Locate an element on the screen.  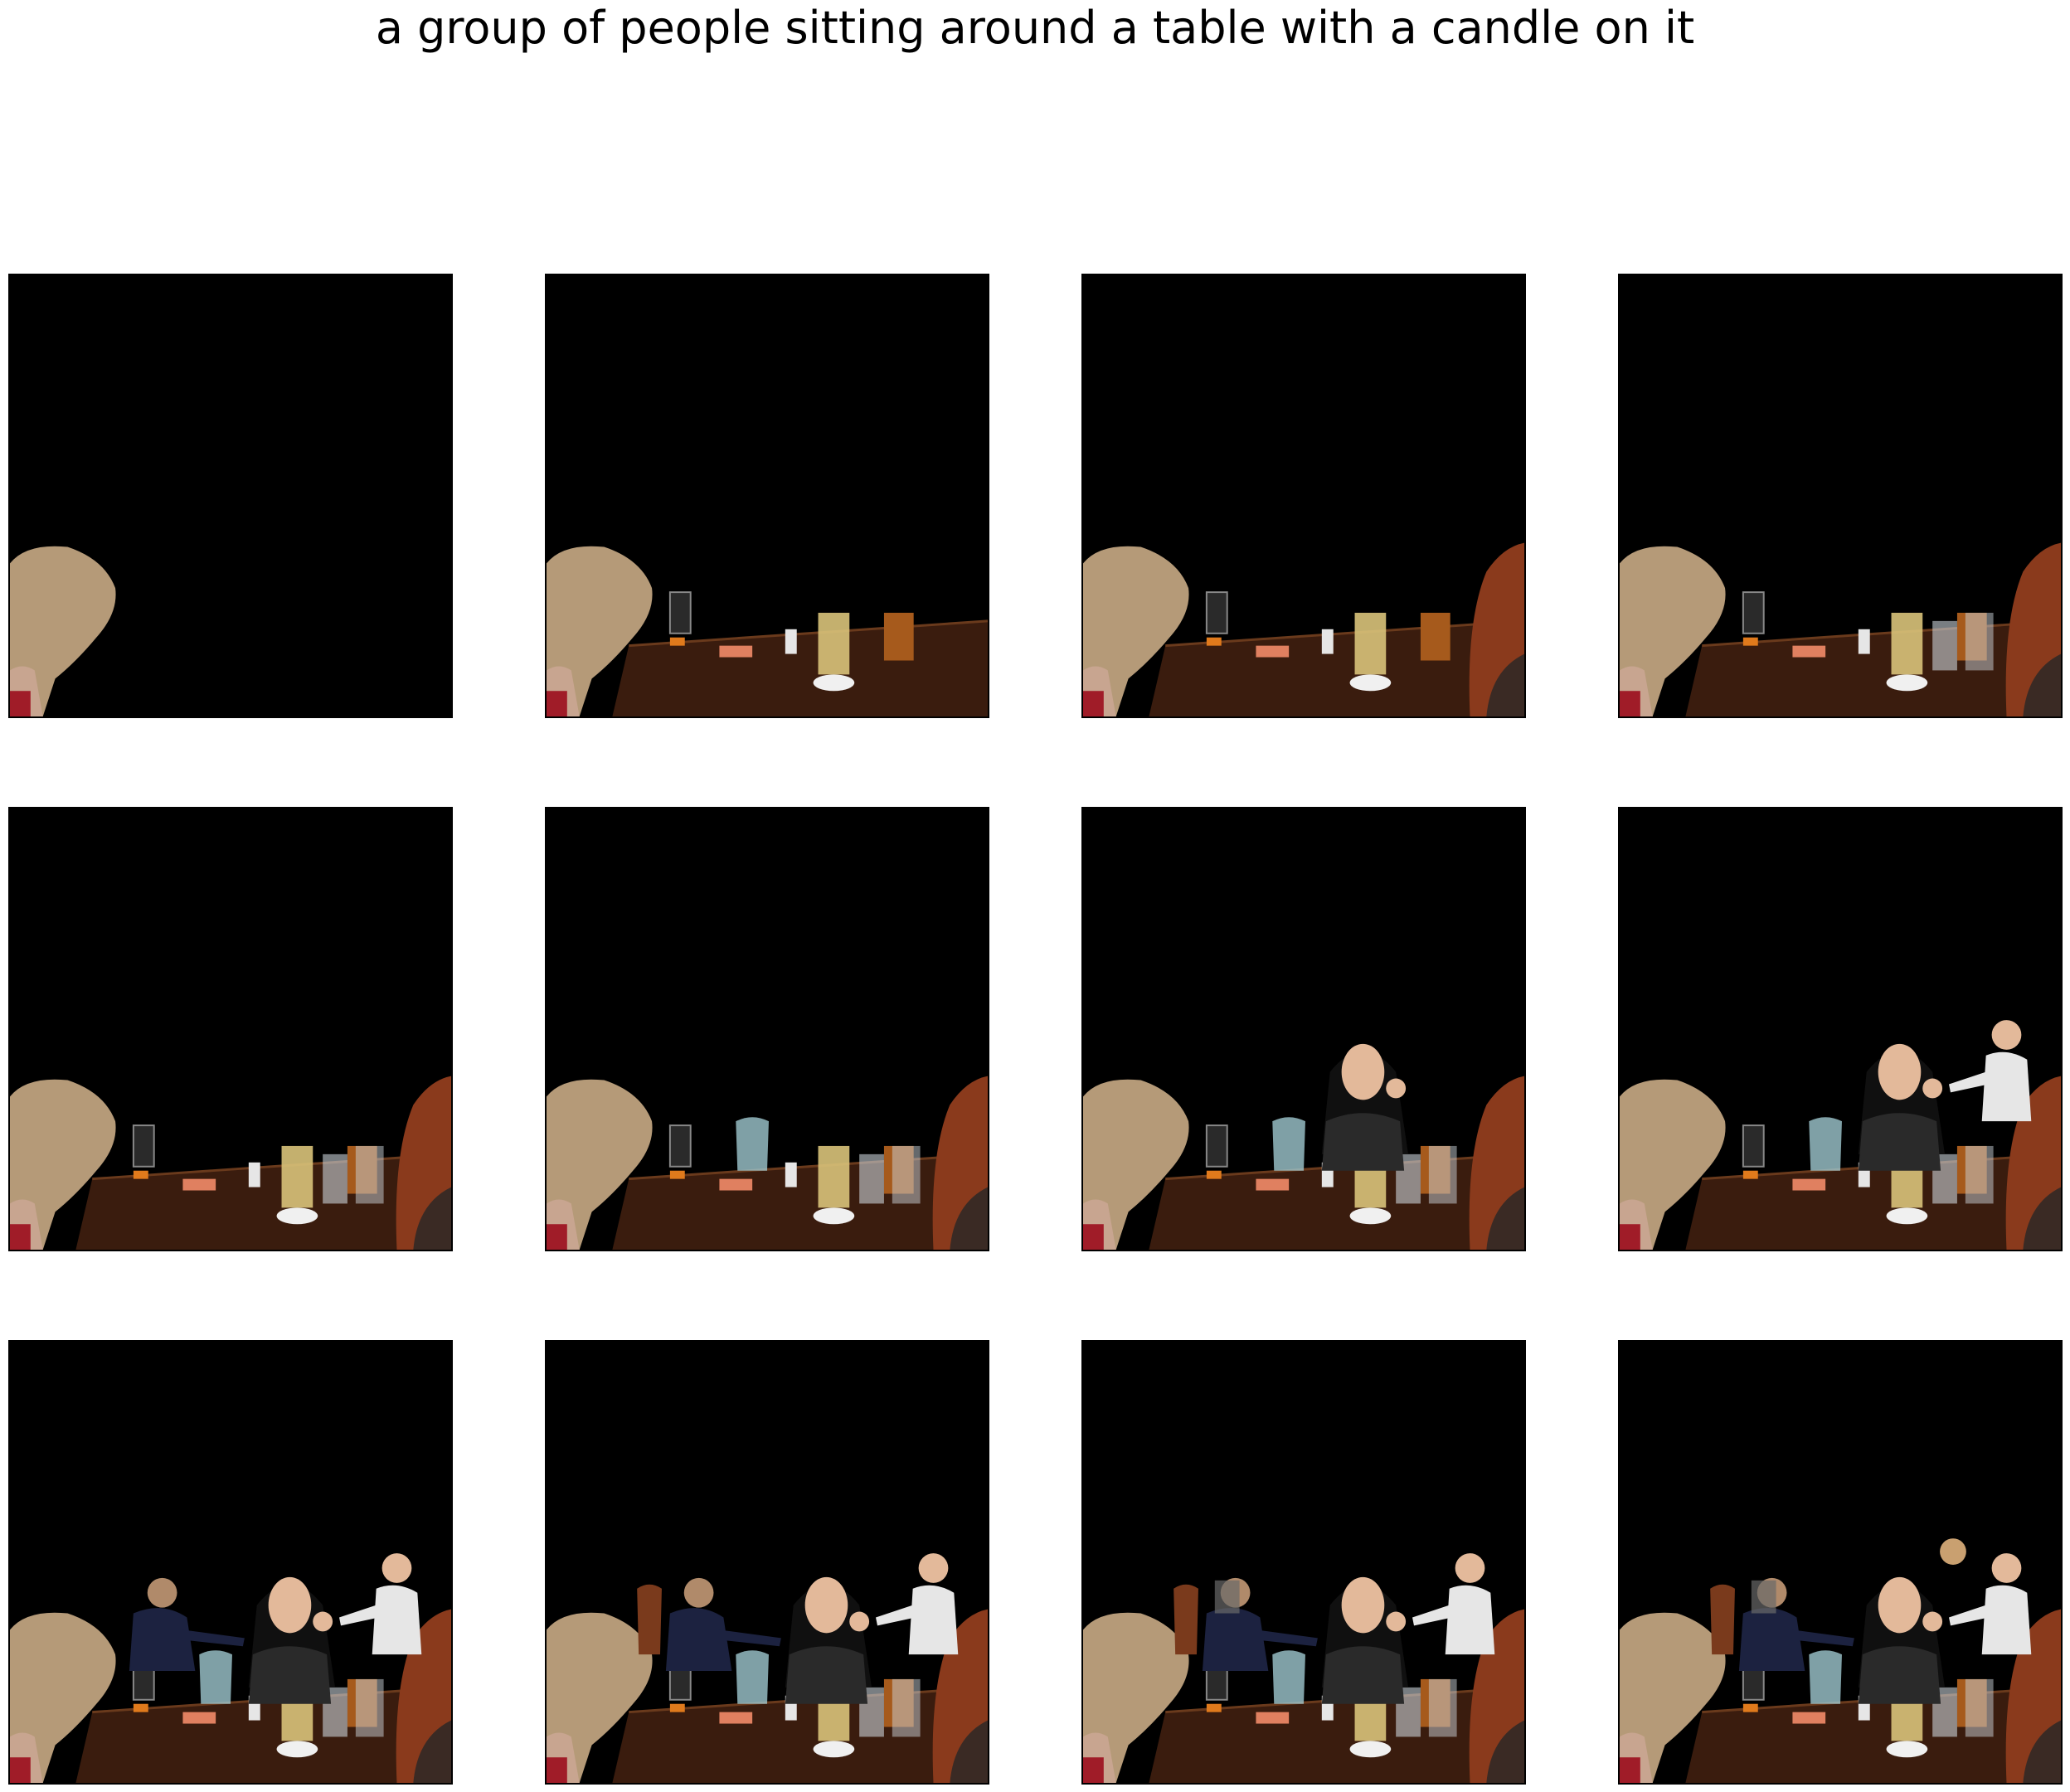
far-person is located at coordinates (1953, 1552).